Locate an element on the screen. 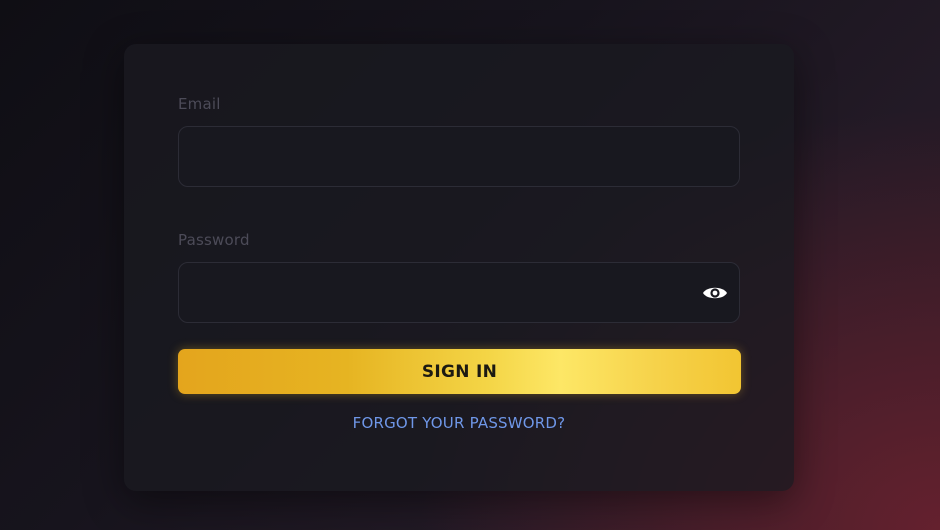 The image size is (940, 530). sign-in-label: SIGN IN is located at coordinates (459, 371).